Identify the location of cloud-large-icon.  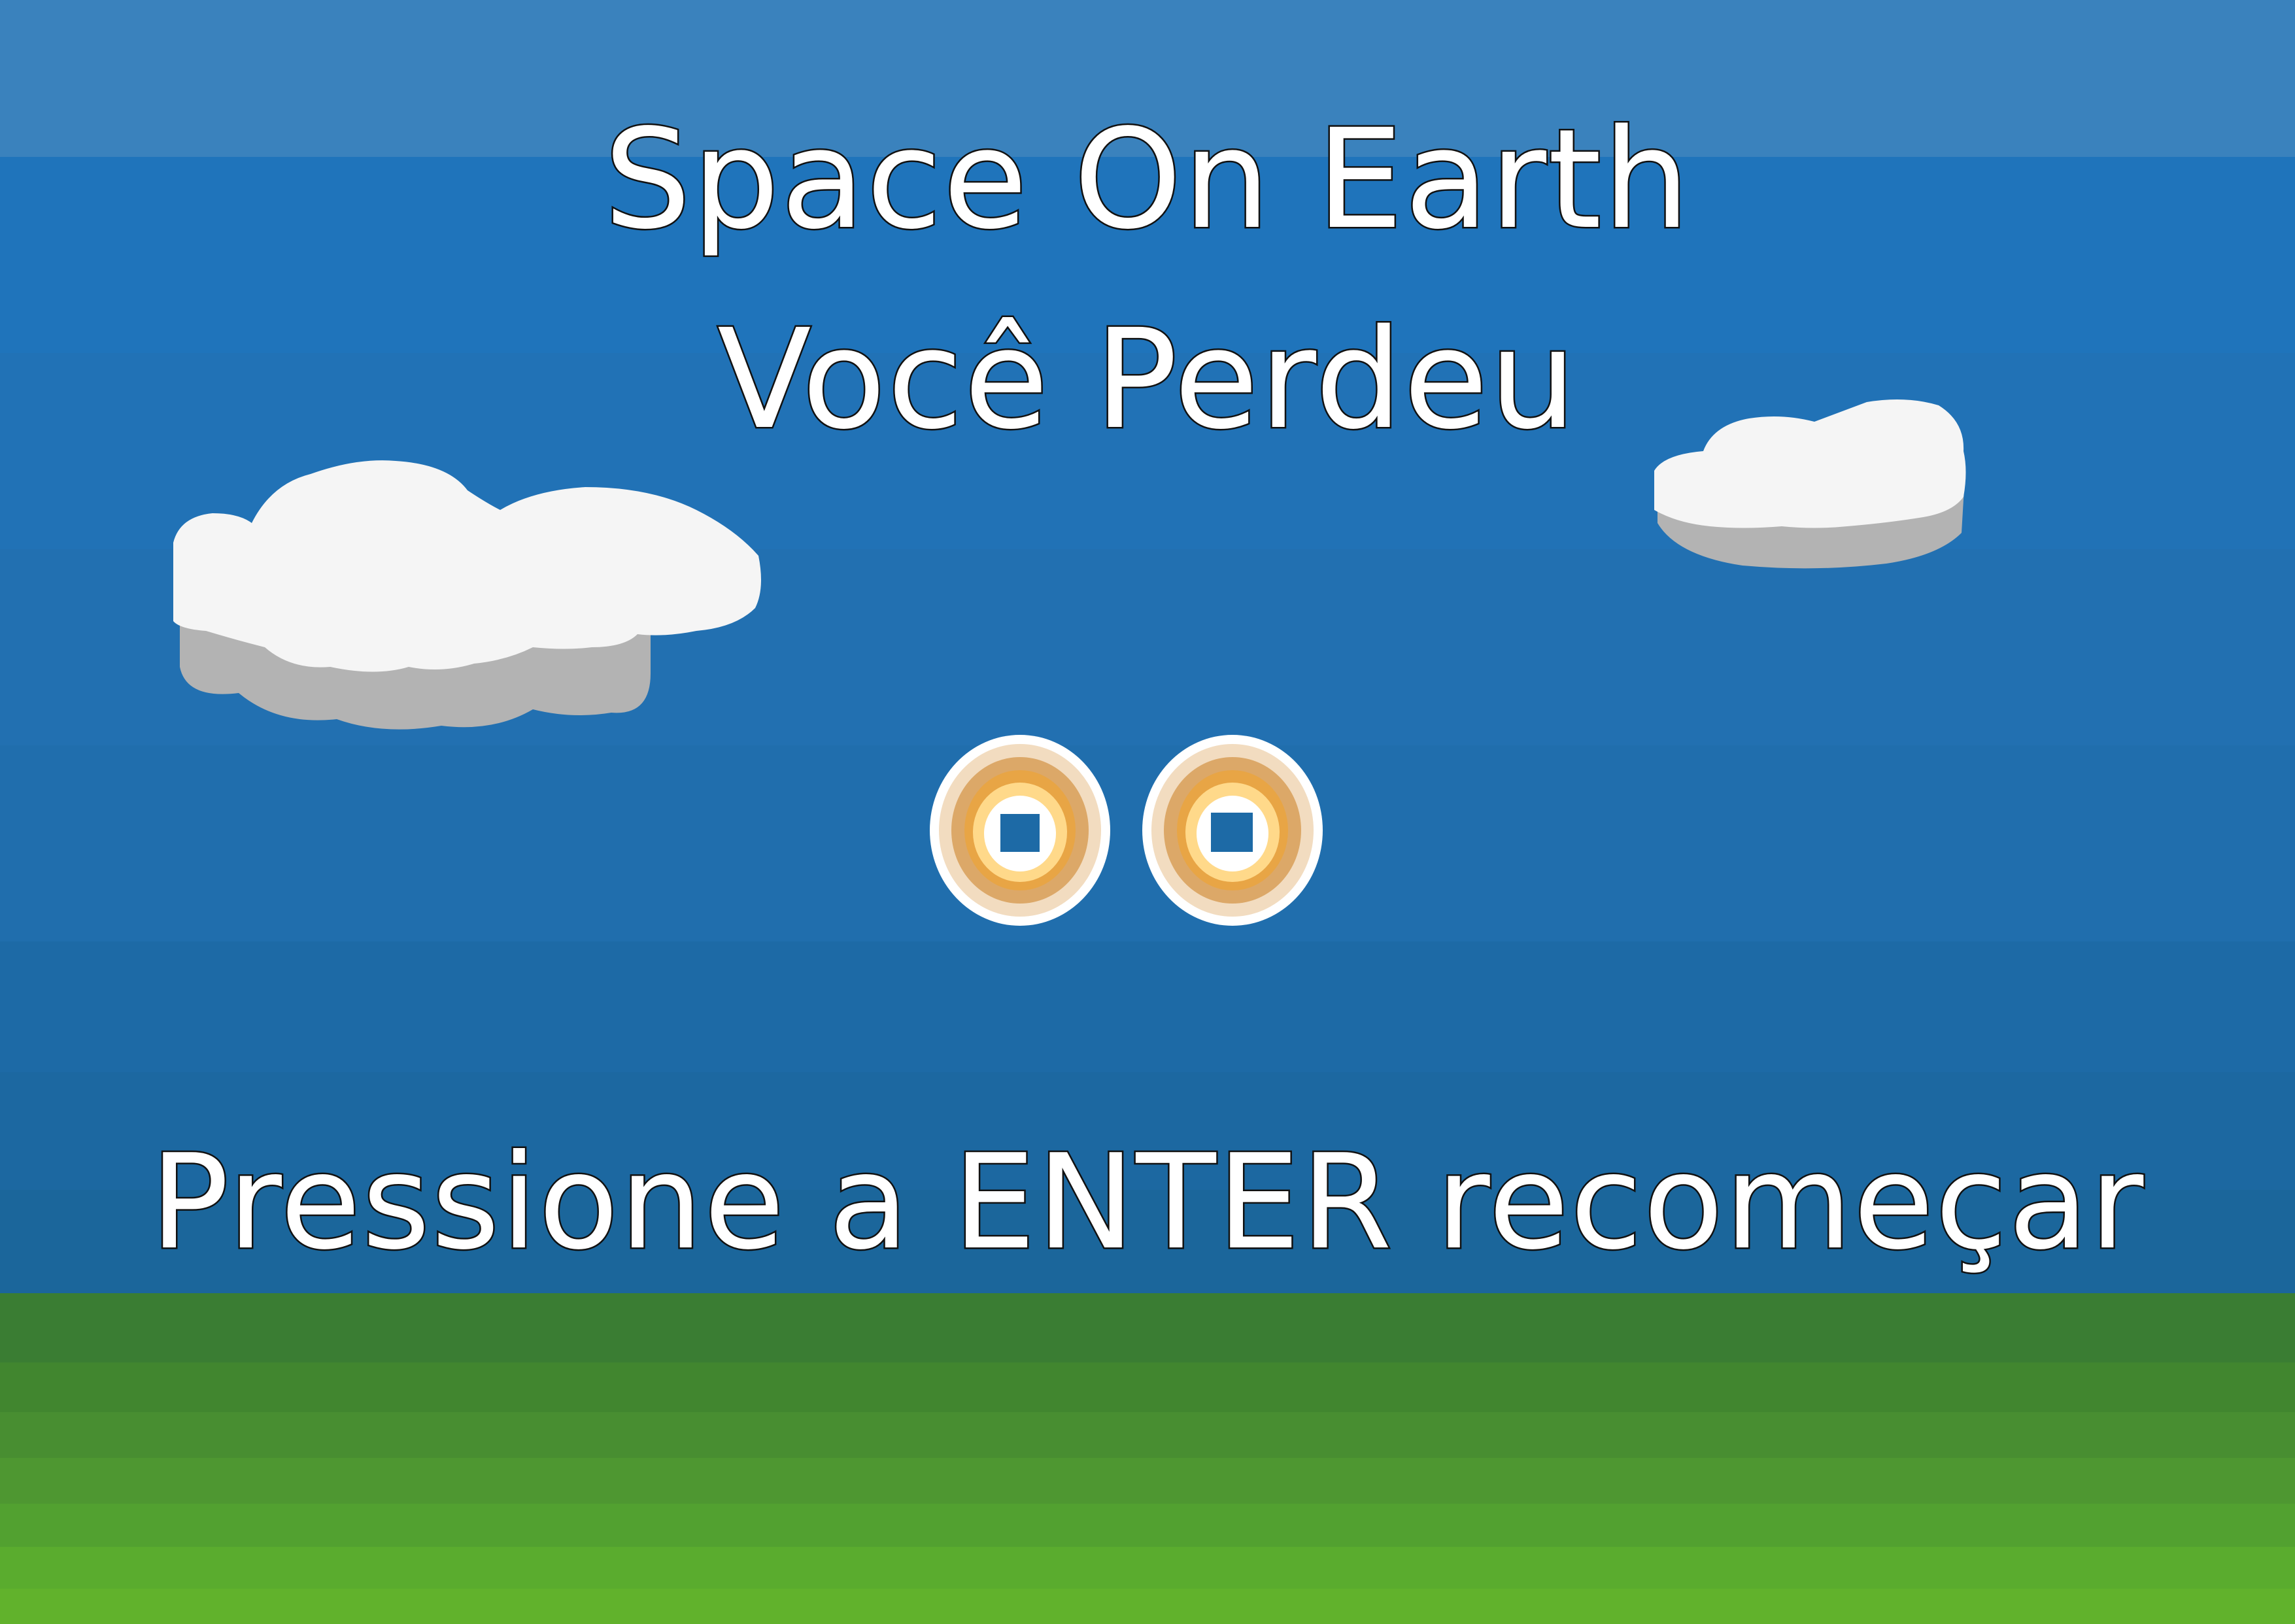
(467, 595).